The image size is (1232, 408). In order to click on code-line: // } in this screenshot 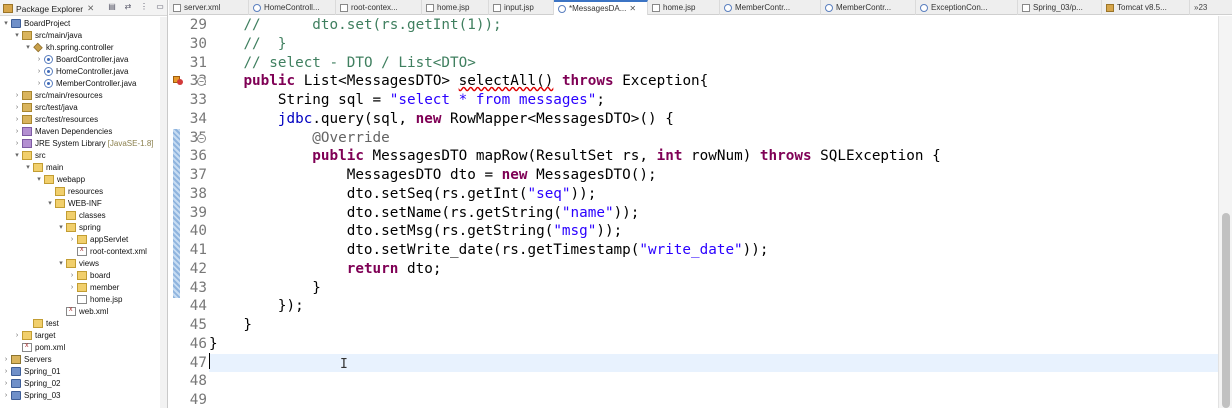, I will do `click(713, 44)`.